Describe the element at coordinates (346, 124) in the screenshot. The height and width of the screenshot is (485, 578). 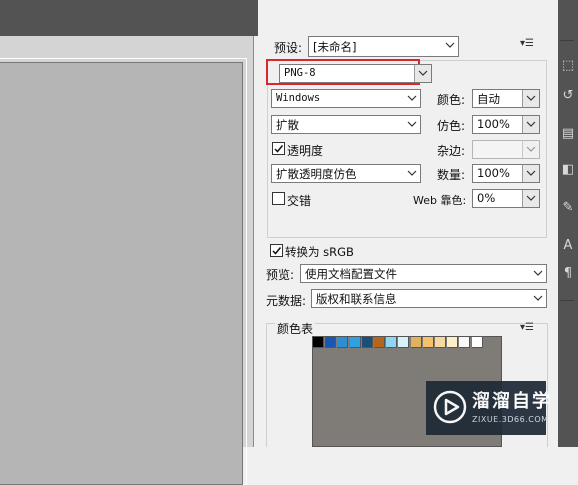
I see `dither-algorithm-select: 扩散` at that location.